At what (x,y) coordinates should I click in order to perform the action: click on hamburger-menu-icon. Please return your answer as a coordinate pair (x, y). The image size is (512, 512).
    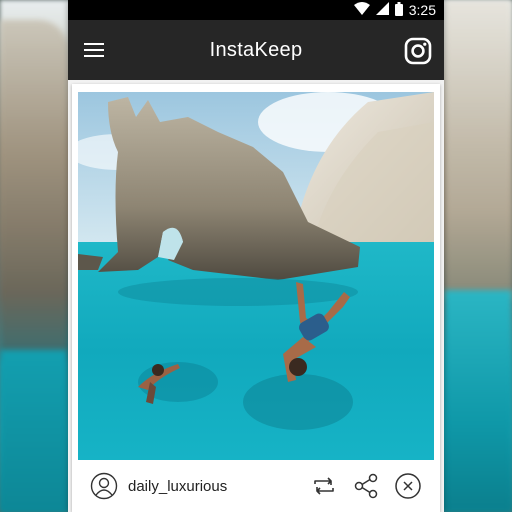
    Looking at the image, I should click on (98, 50).